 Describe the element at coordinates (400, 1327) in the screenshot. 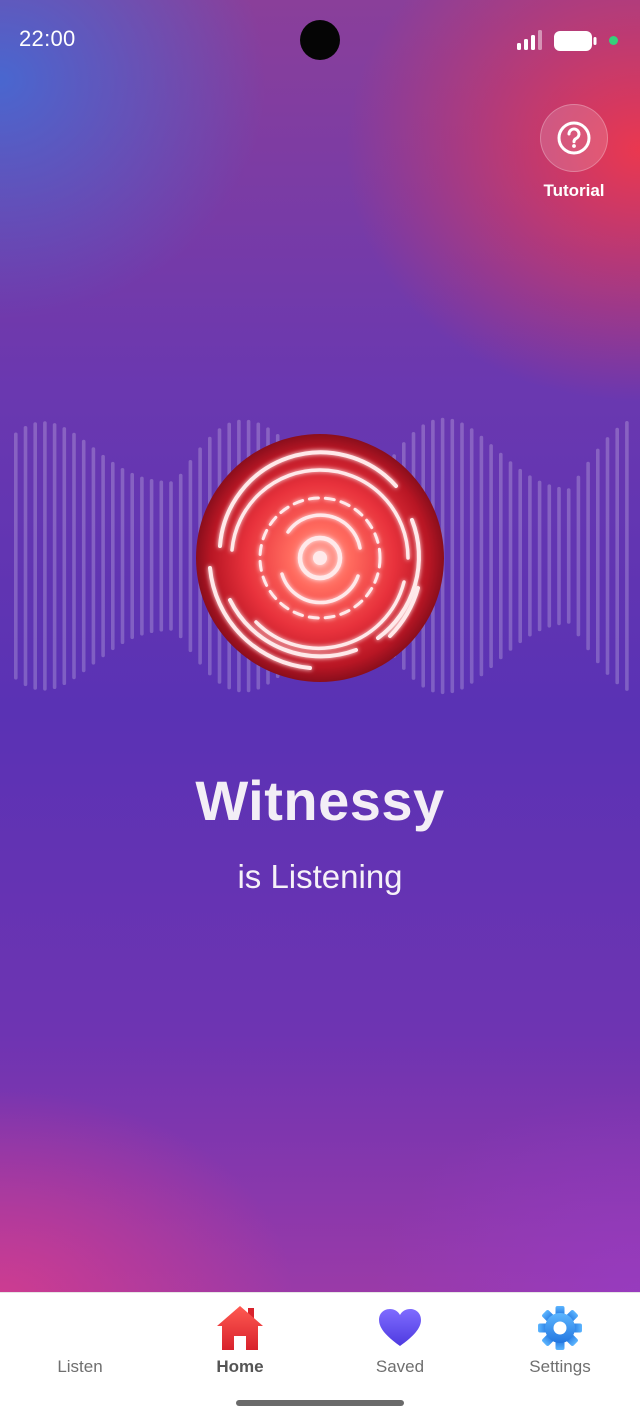

I see `heart-icon` at that location.